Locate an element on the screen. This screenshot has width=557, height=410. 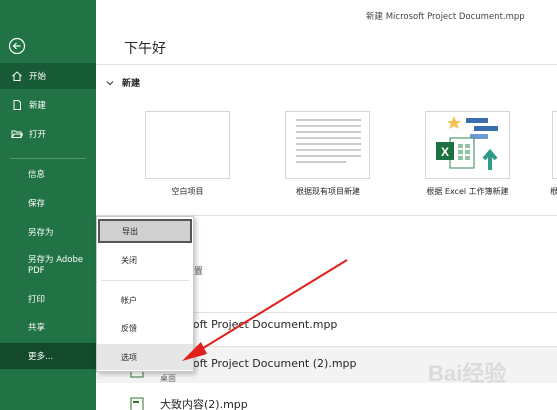
baidu-watermark: Bai经验 is located at coordinates (490, 373).